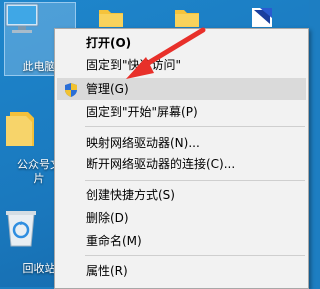 The image size is (320, 289). Describe the element at coordinates (181, 112) in the screenshot. I see `menu-item-pin-start: 固定到"开始"屏幕(P)` at that location.